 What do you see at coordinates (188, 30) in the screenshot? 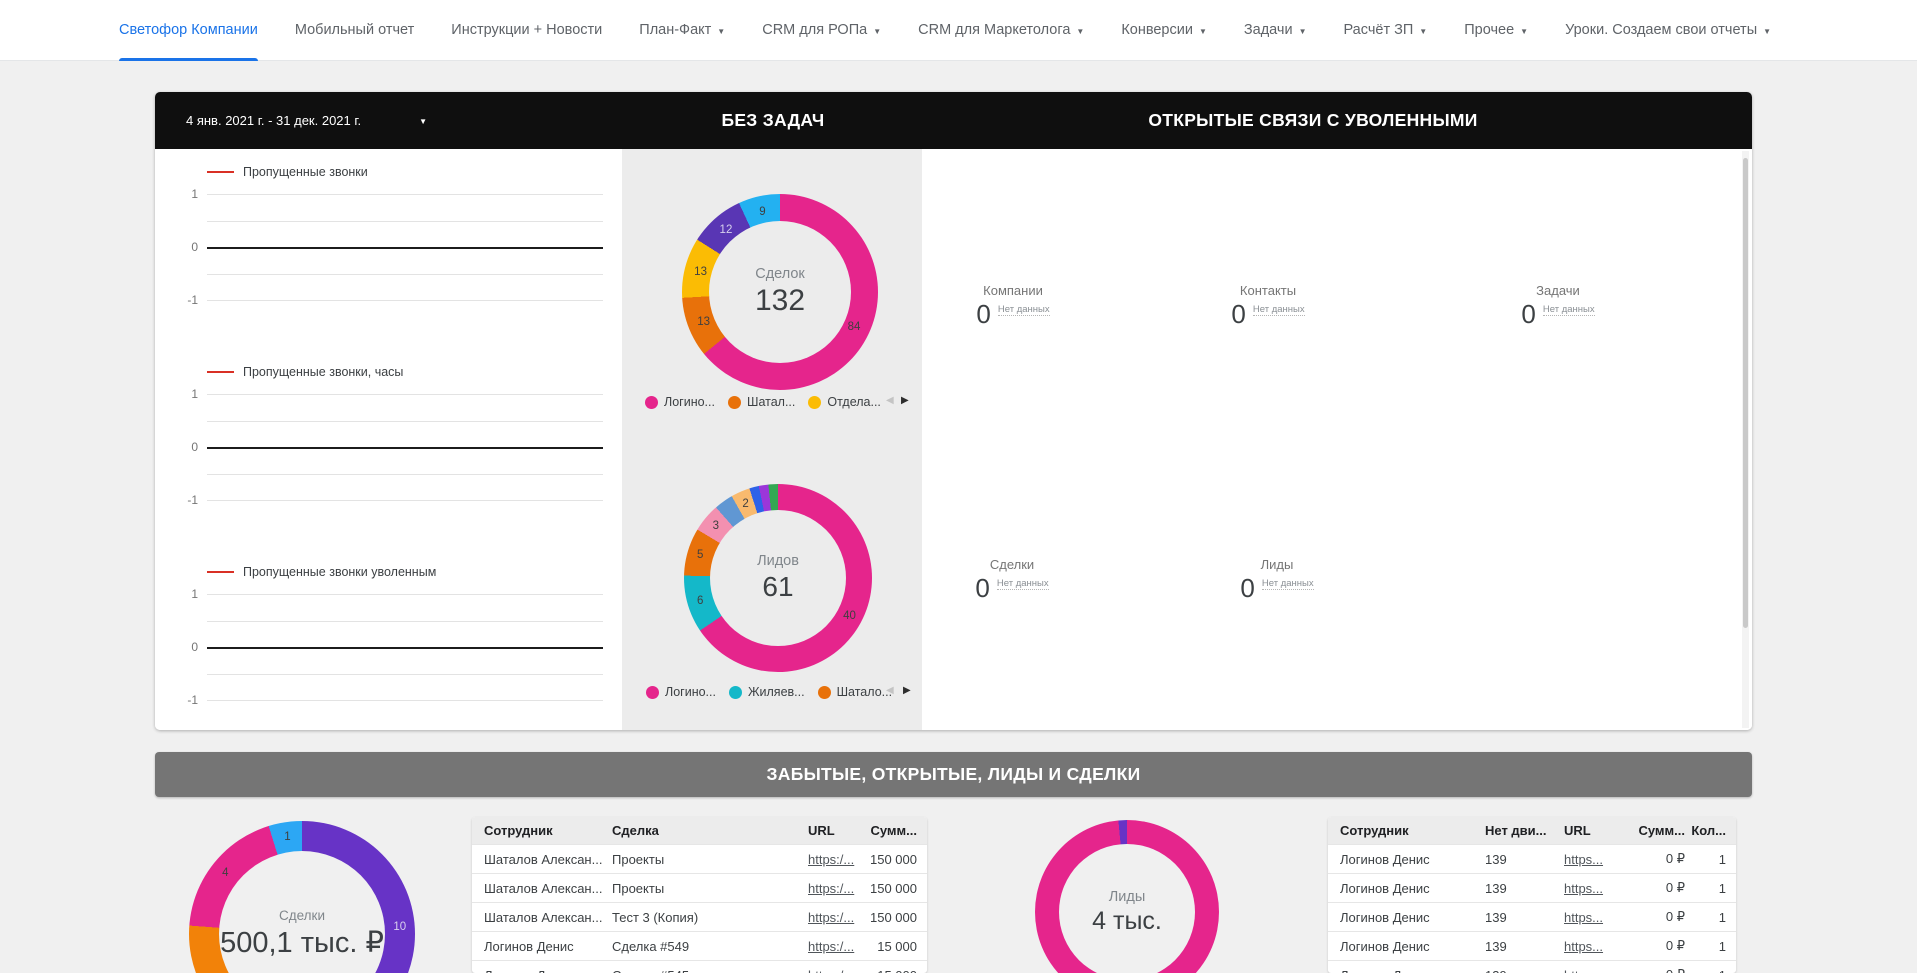
I see `nav-tab: Светофор Компании` at bounding box center [188, 30].